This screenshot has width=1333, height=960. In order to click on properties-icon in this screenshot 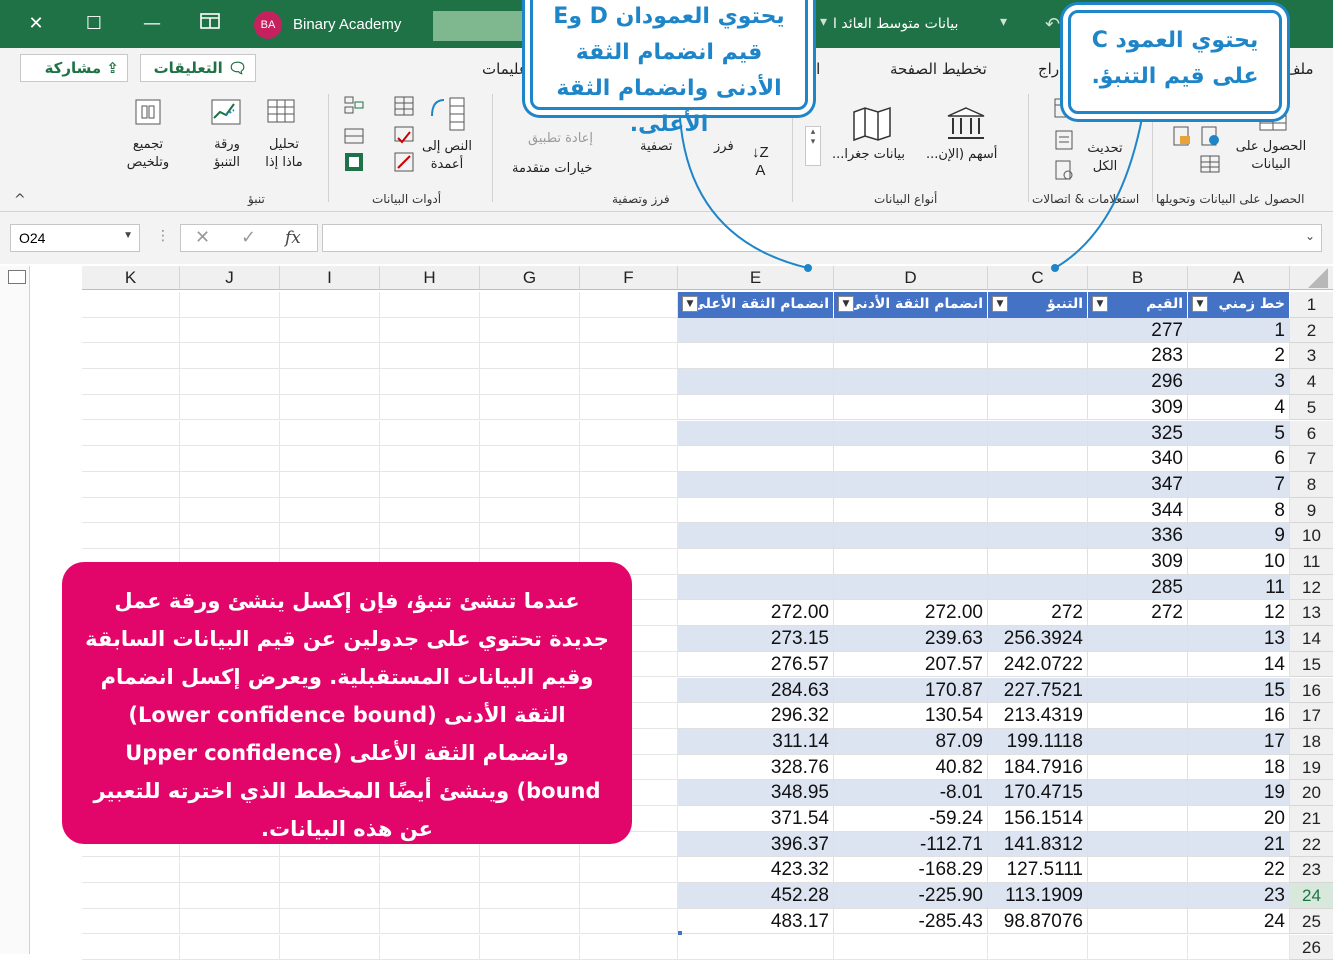, I will do `click(1064, 140)`.